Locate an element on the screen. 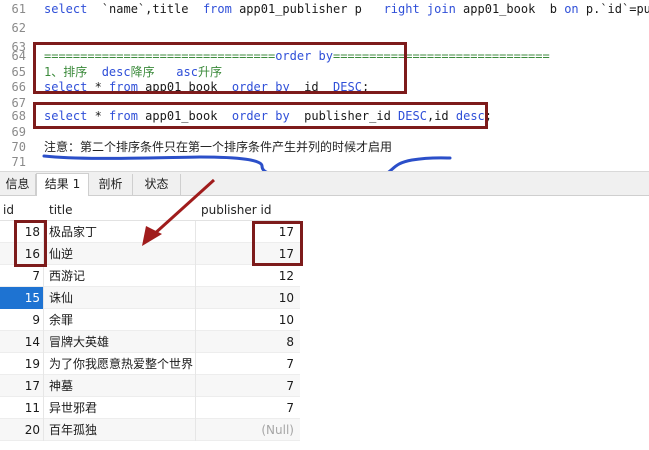 This screenshot has width=649, height=450. tab-status: 状态 is located at coordinates (157, 185).